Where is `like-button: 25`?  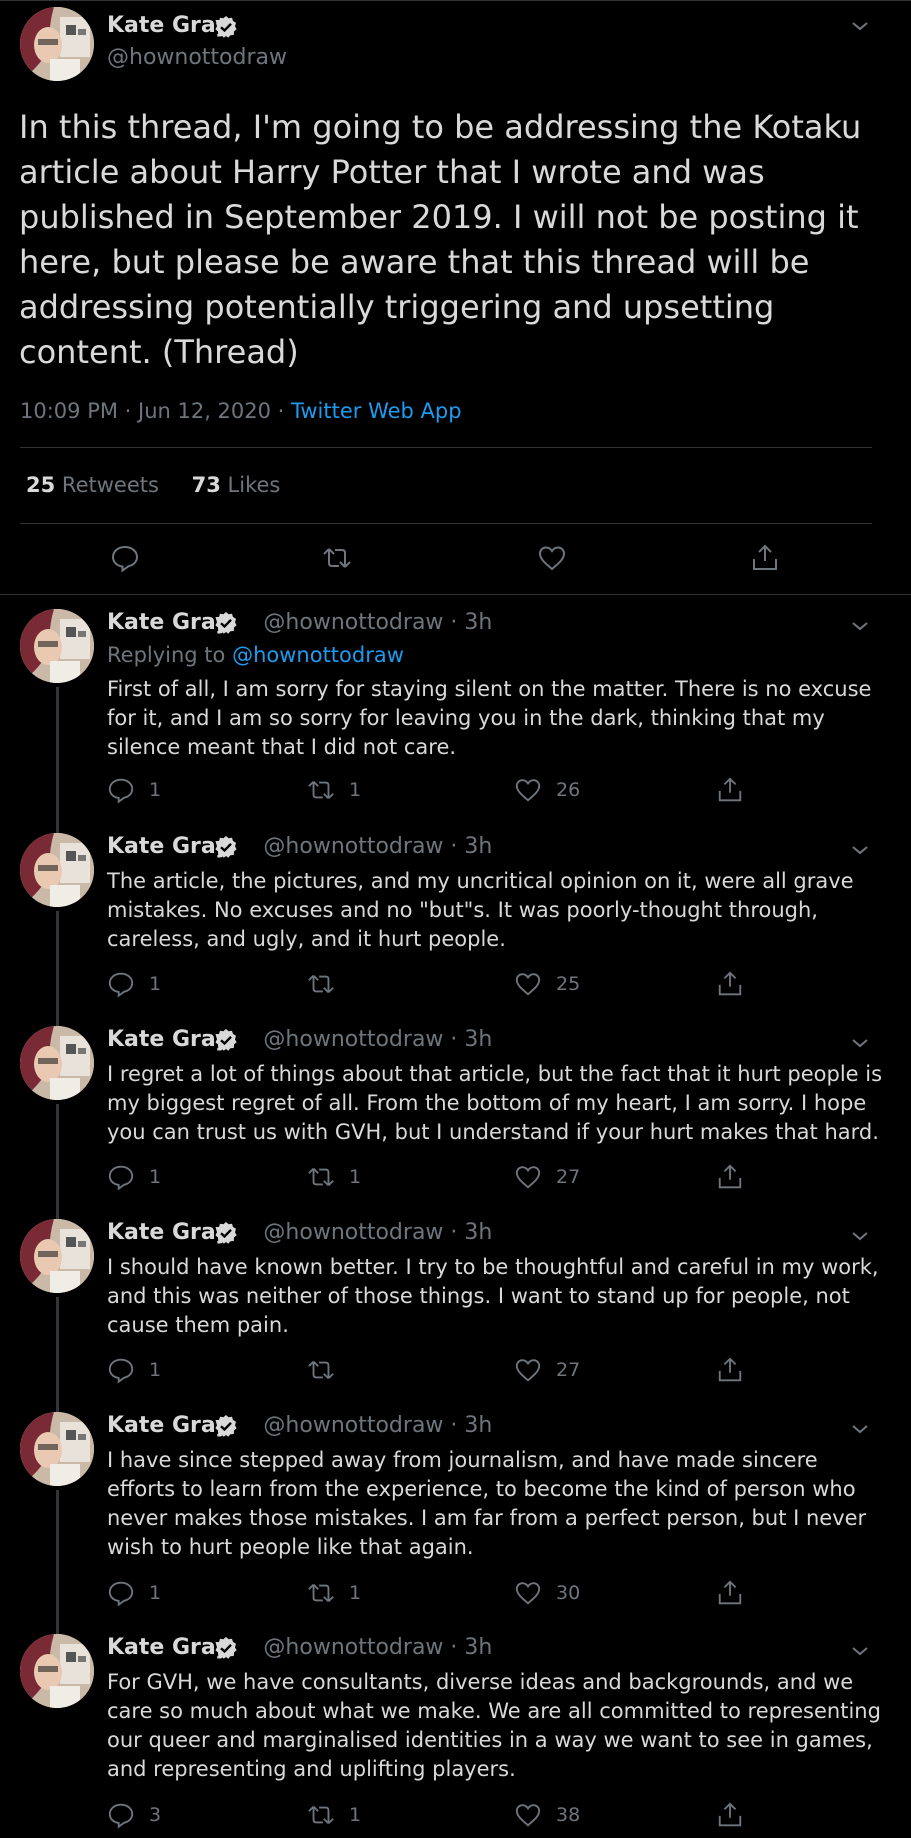 like-button: 25 is located at coordinates (547, 984).